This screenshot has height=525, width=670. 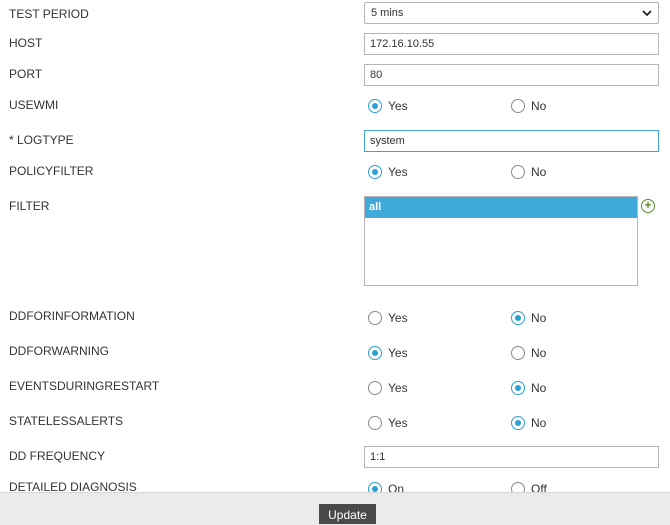 I want to click on port-input, so click(x=511, y=75).